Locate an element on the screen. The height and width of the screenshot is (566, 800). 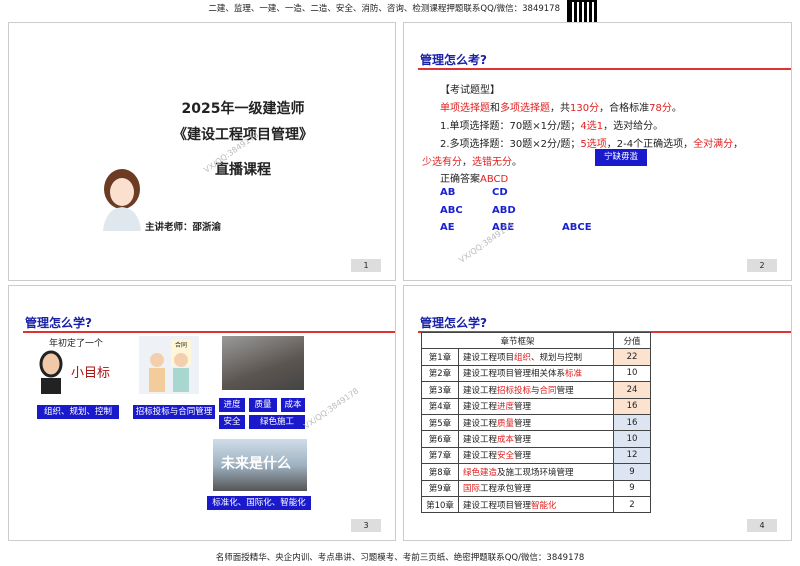
chapter-title-part: 合同 is located at coordinates (548, 390).